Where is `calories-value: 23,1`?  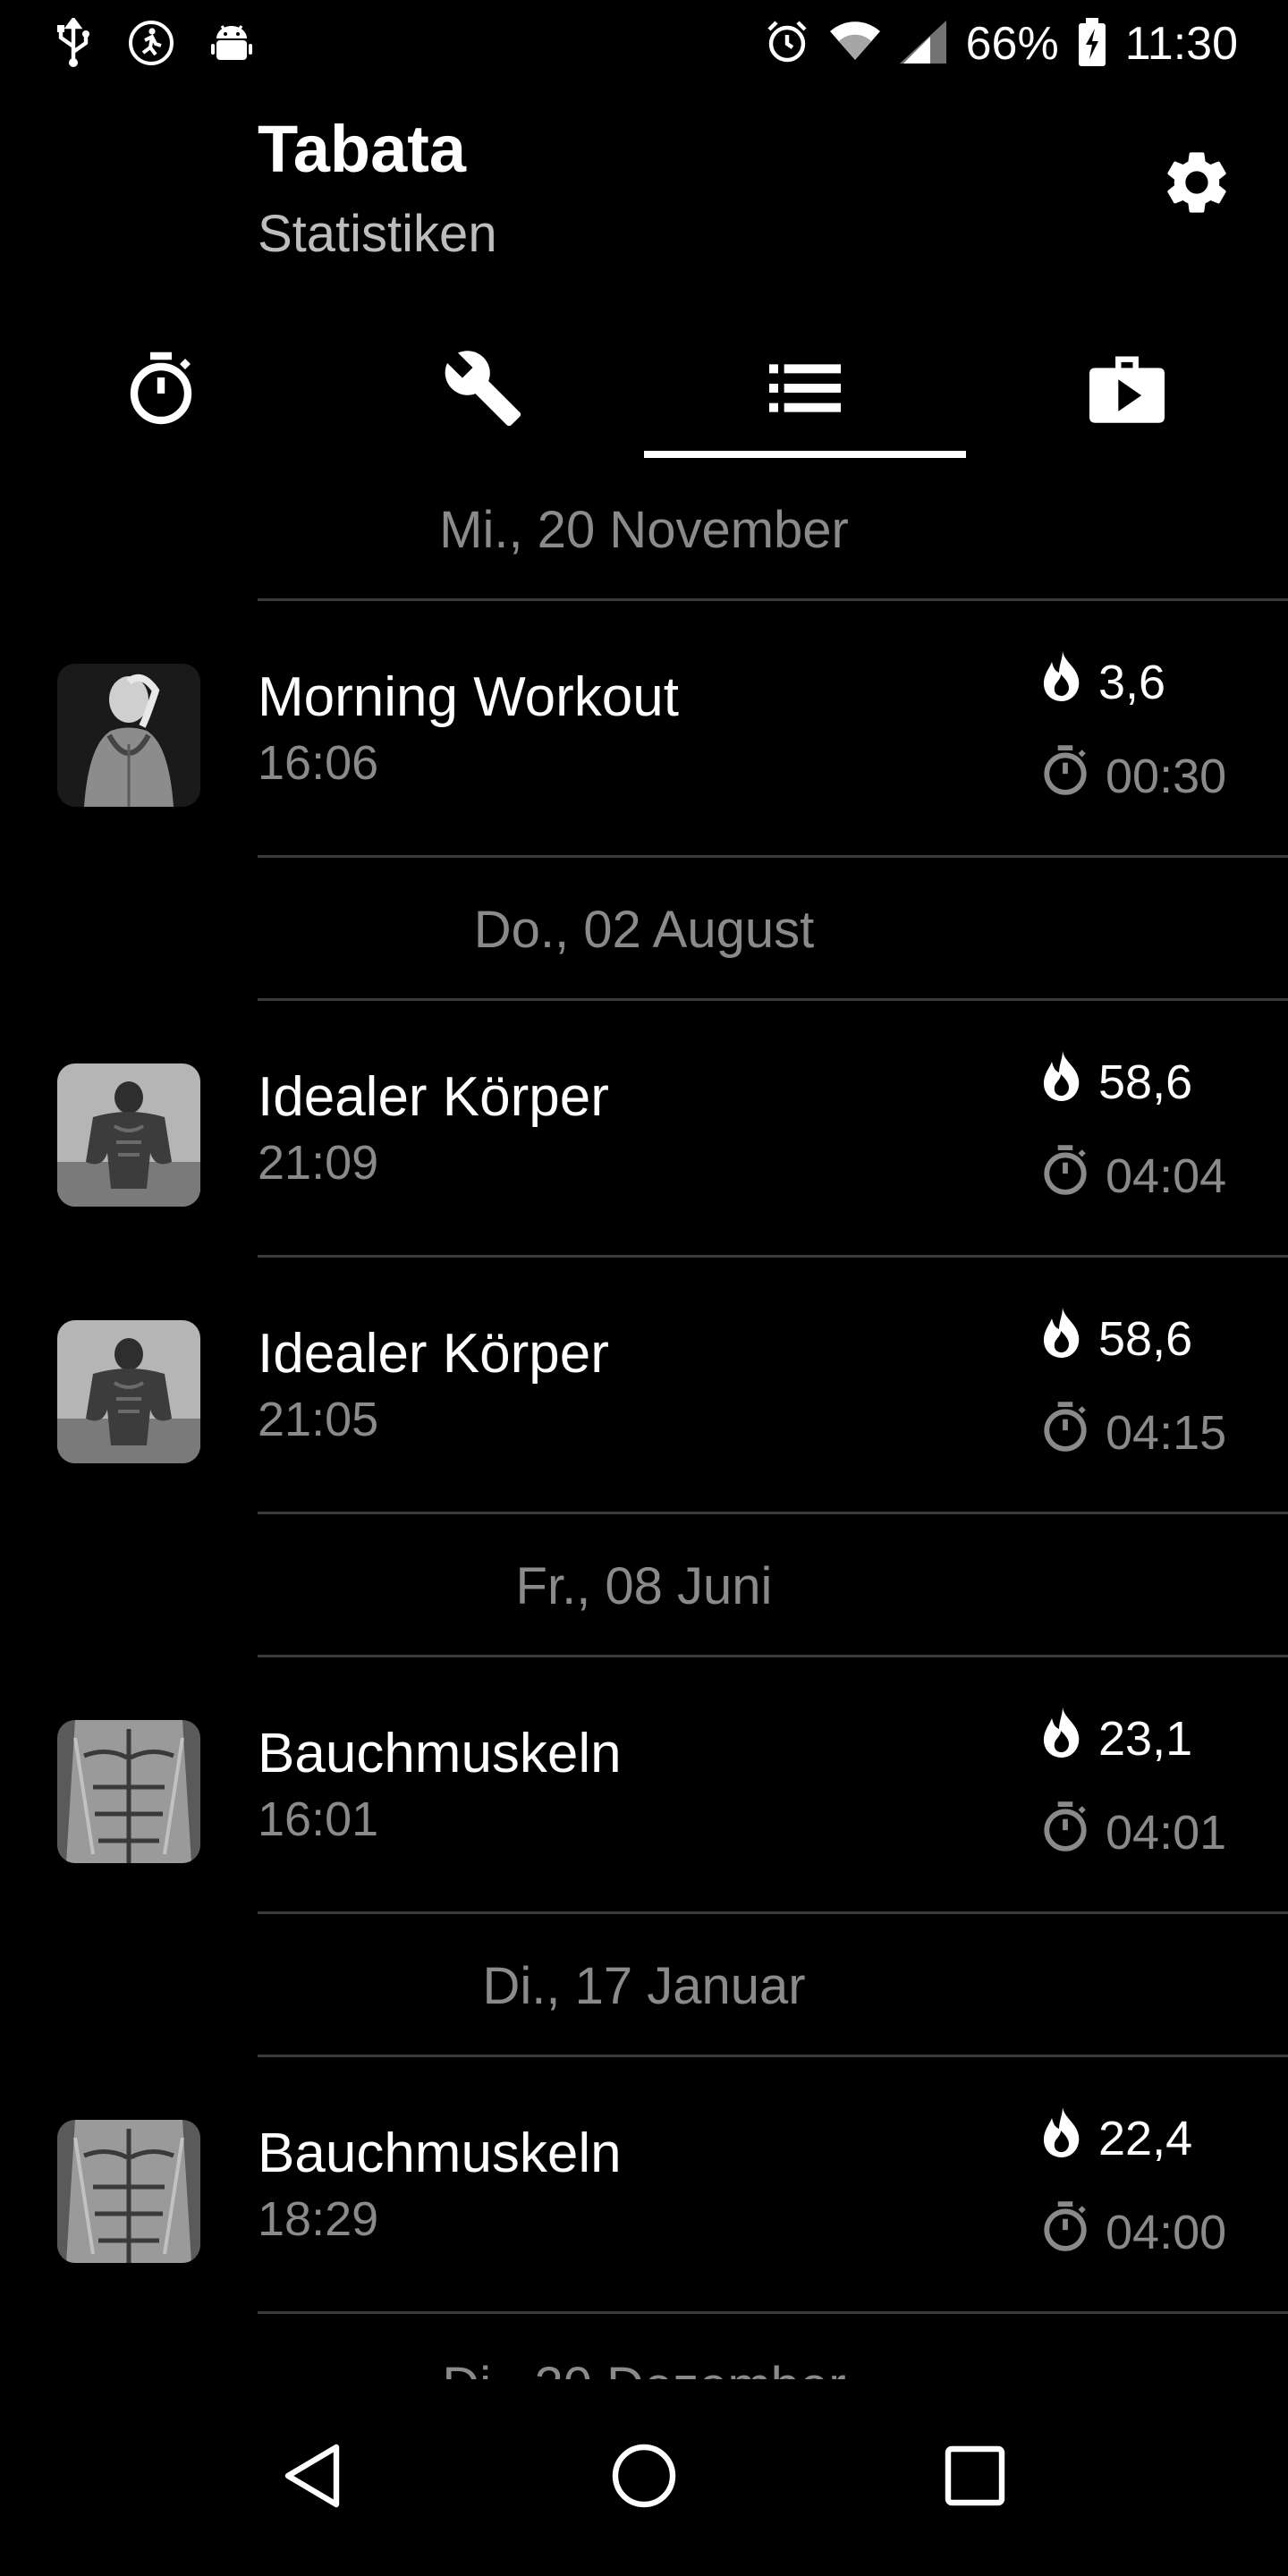
calories-value: 23,1 is located at coordinates (1145, 1738).